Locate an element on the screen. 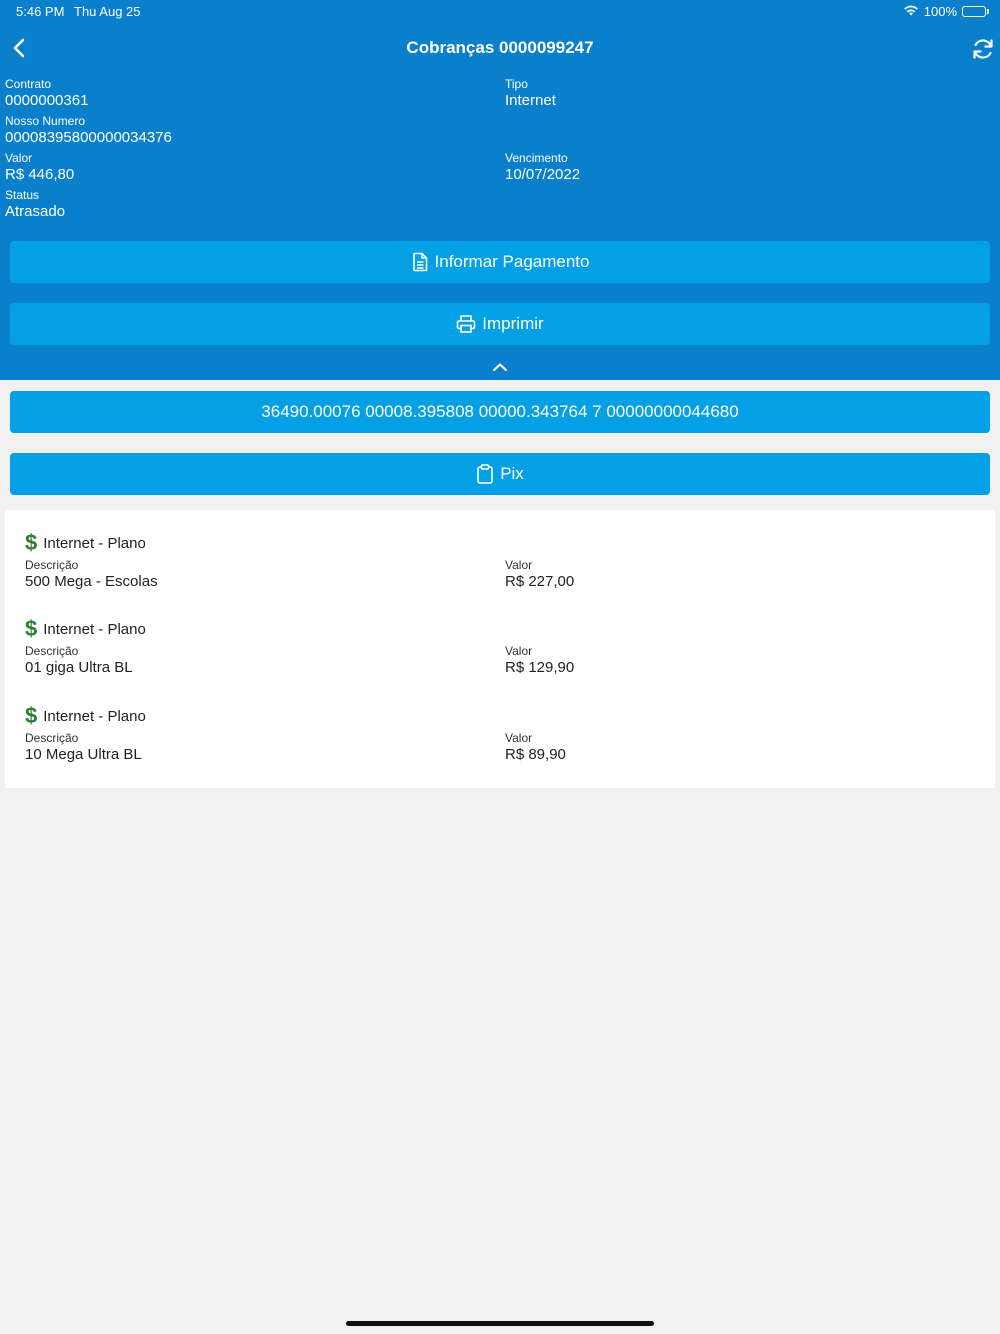  vencimento-value: 10/07/2022 is located at coordinates (543, 174).